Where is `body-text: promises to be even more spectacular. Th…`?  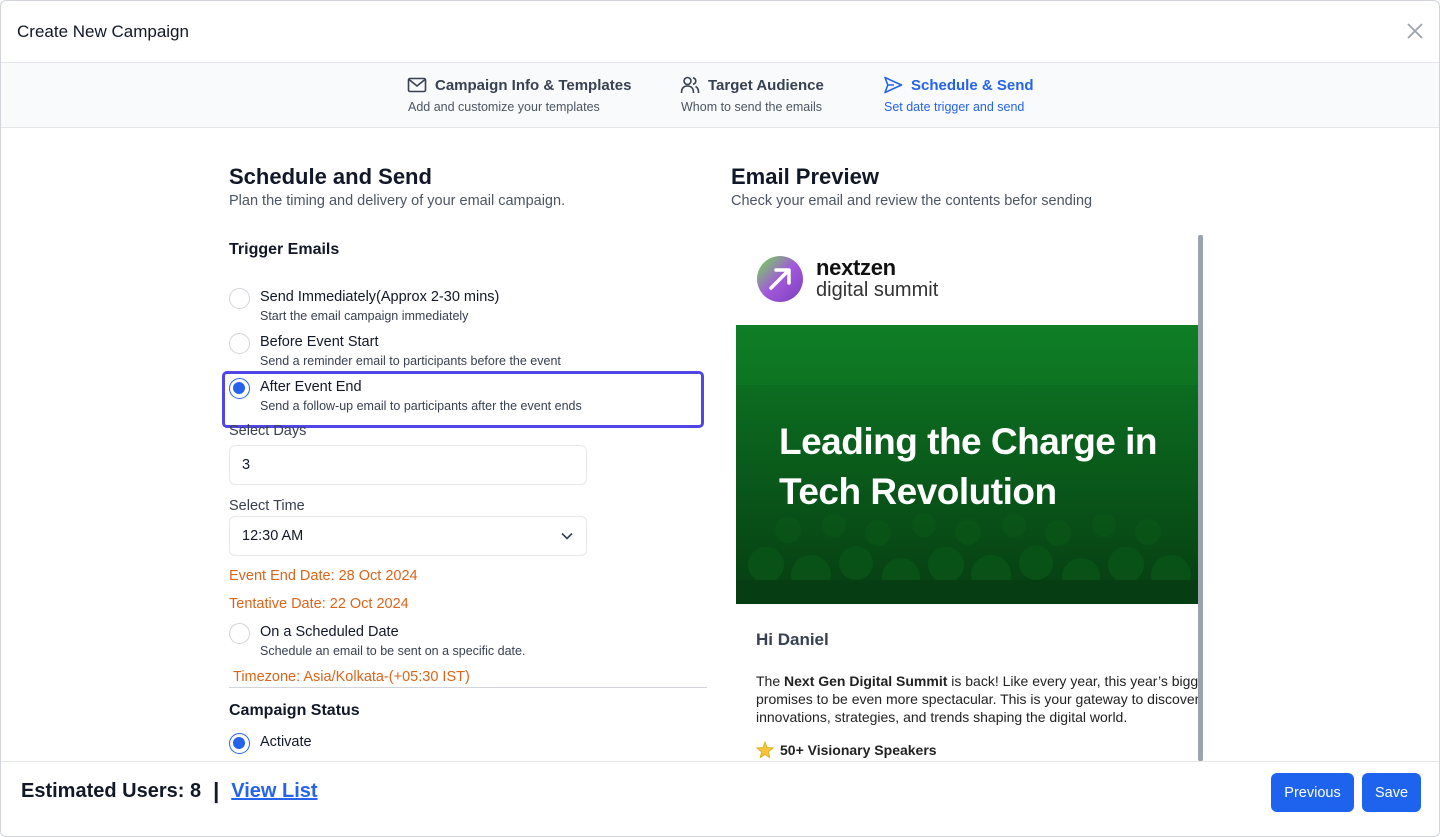
body-text: promises to be even more spectacular. Th… is located at coordinates (978, 699).